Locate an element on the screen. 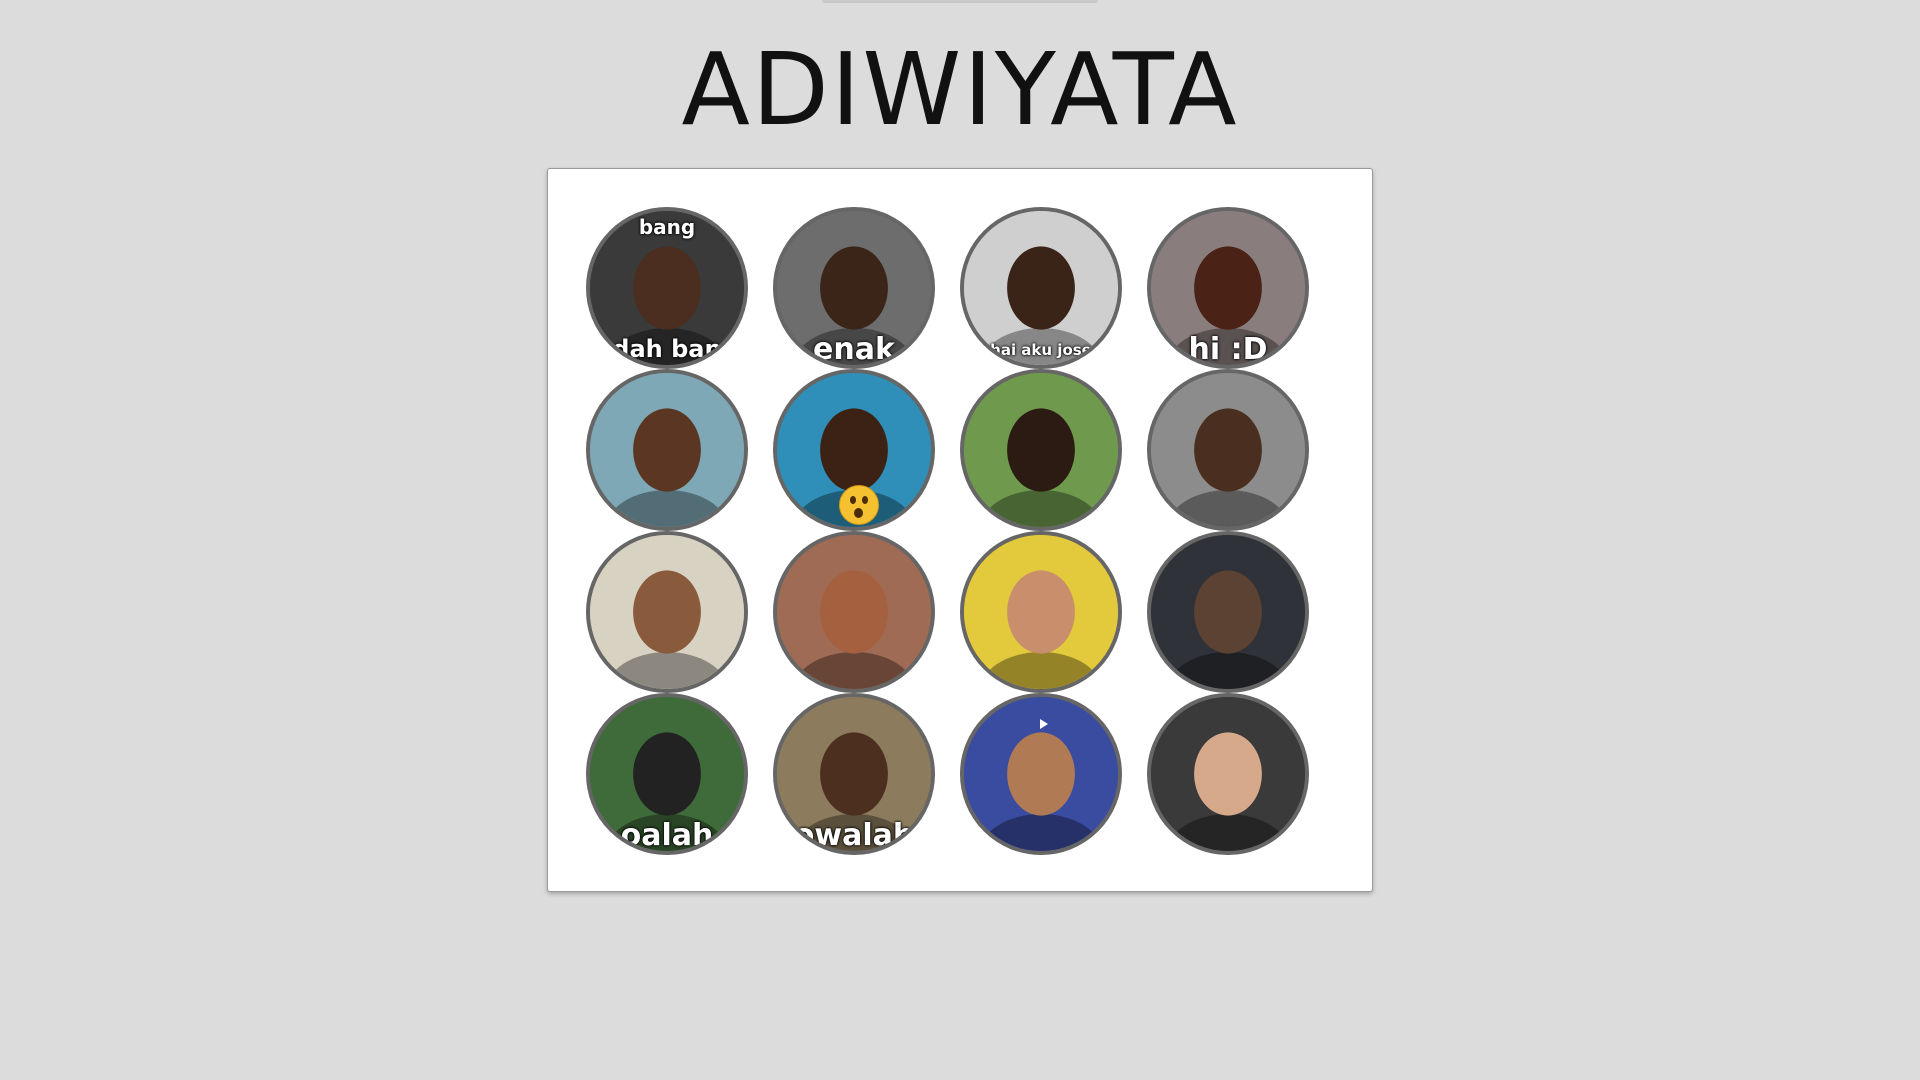 This screenshot has height=1080, width=1920. avatar-13: oalah is located at coordinates (667, 774).